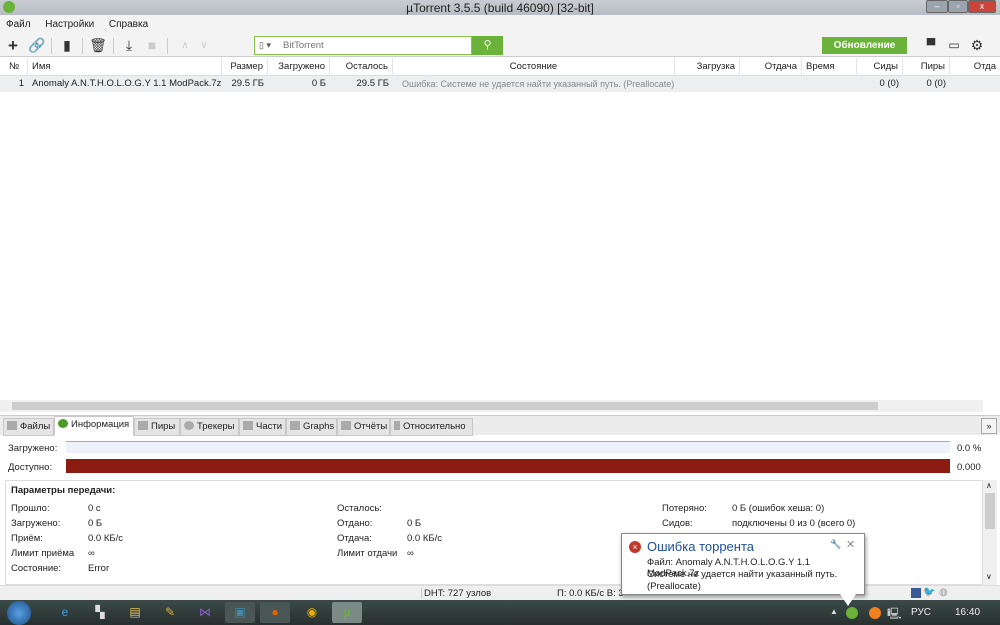  Describe the element at coordinates (372, 83) in the screenshot. I see `torrent-remaining: 29.5 ГБ` at that location.